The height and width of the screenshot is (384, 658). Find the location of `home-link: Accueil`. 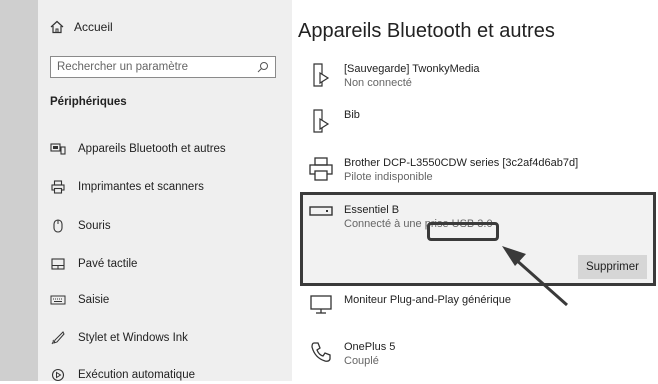

home-link: Accueil is located at coordinates (81, 27).